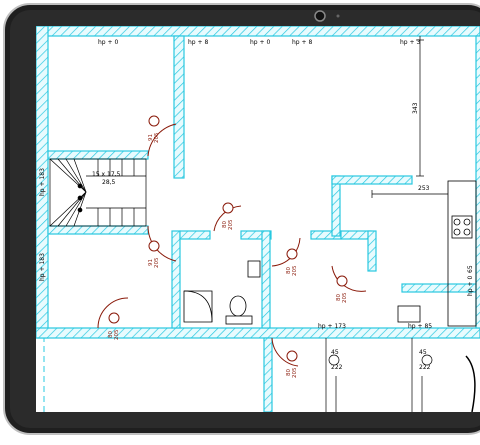 The image size is (480, 445). What do you see at coordinates (400, 375) in the screenshot?
I see `lower-floor-outline` at bounding box center [400, 375].